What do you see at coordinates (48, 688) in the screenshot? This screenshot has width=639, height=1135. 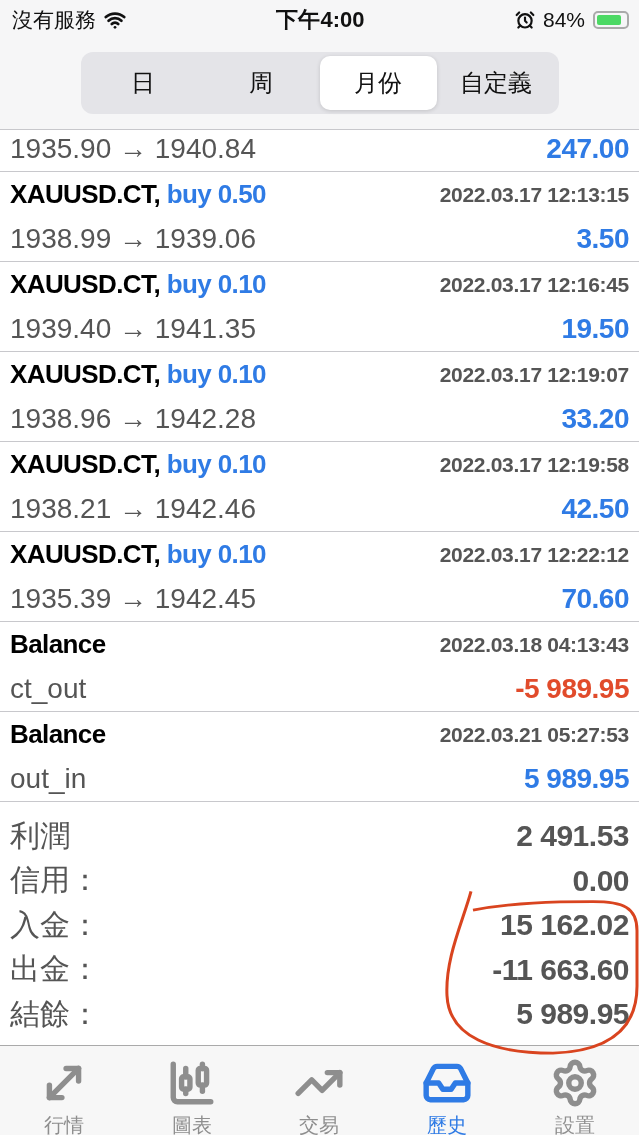 I see `deal-comment: ct_out` at bounding box center [48, 688].